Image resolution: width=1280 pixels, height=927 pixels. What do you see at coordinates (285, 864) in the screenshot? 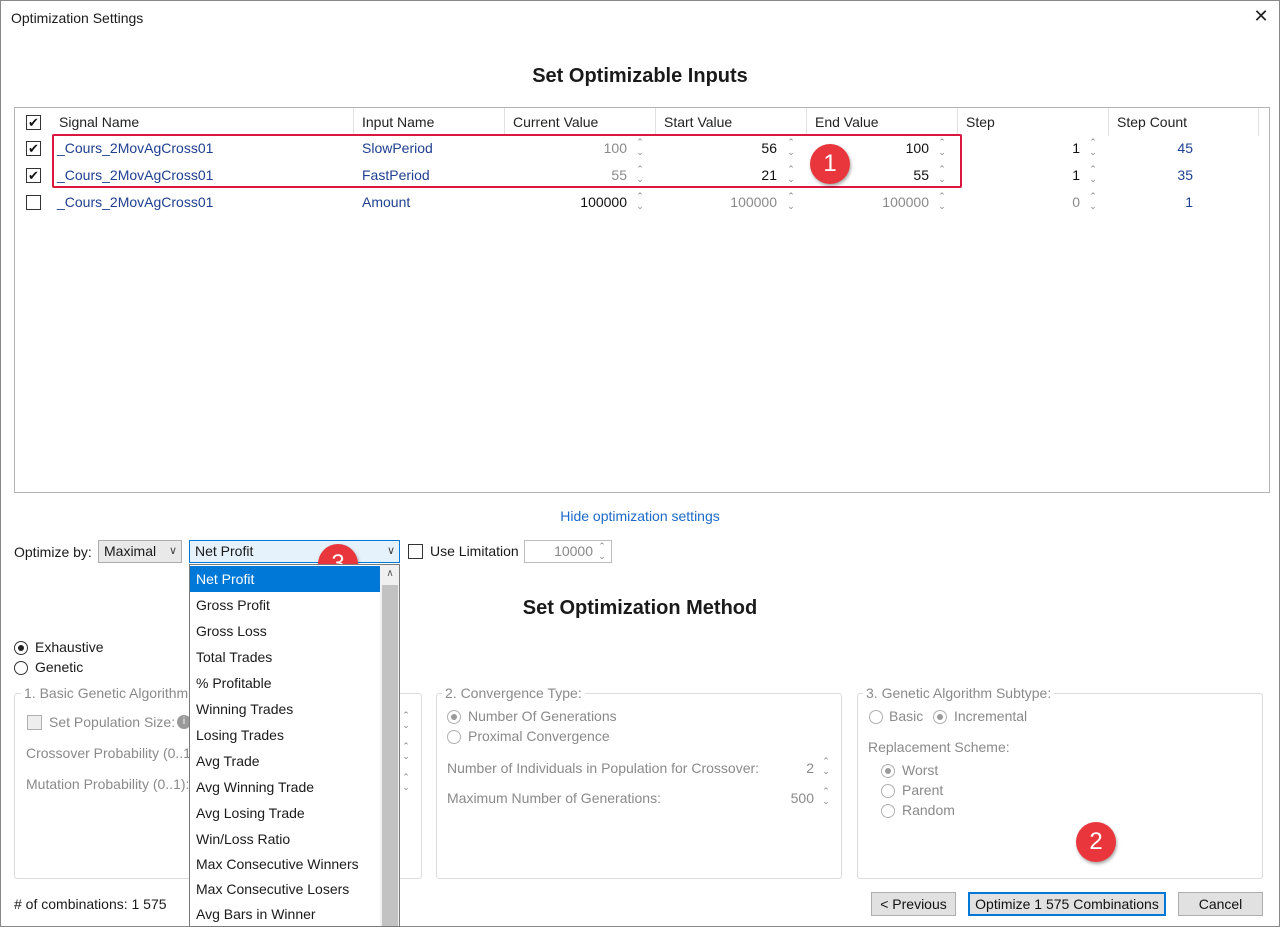
I see `dropdown-item: Max Consecutive Winners` at bounding box center [285, 864].